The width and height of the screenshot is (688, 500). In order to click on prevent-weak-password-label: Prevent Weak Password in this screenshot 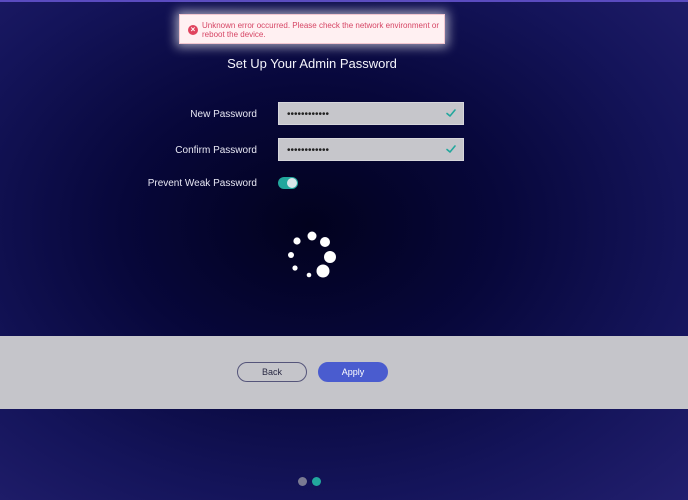, I will do `click(202, 183)`.